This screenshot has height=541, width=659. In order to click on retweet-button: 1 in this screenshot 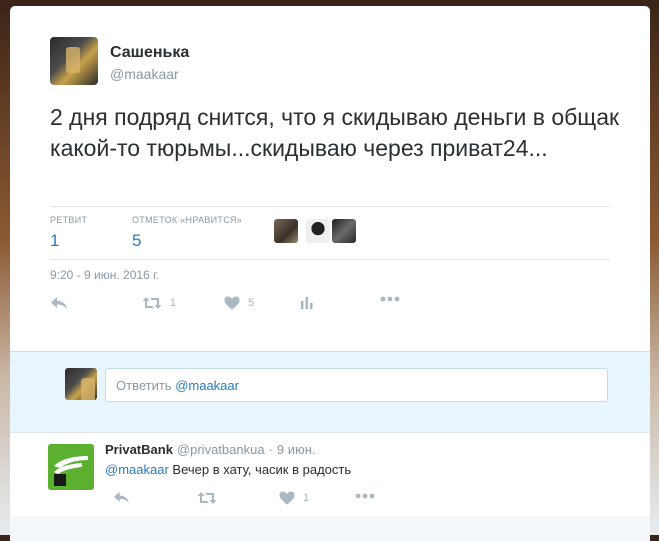, I will do `click(159, 303)`.